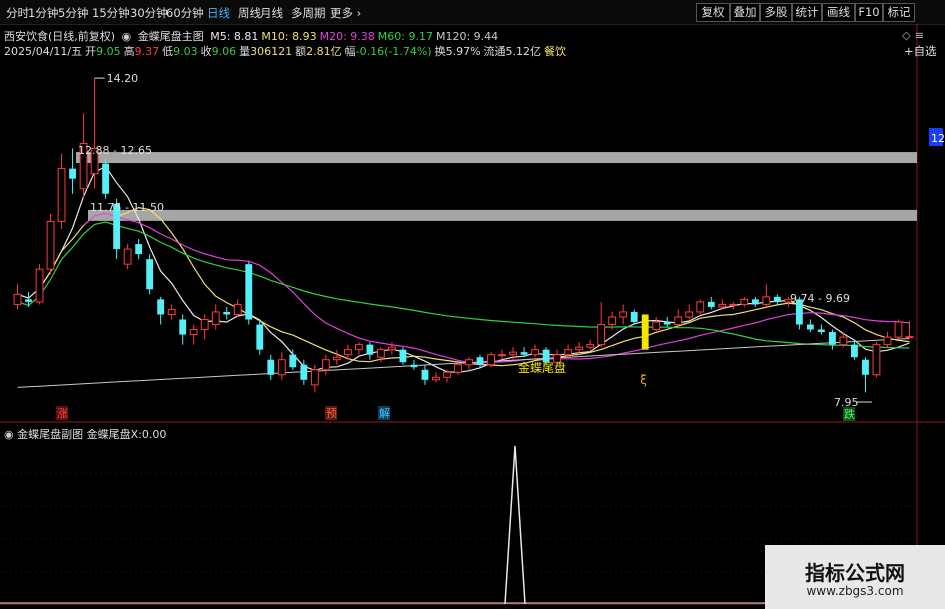 The height and width of the screenshot is (609, 945). What do you see at coordinates (515, 525) in the screenshot?
I see `sub-signal-spike` at bounding box center [515, 525].